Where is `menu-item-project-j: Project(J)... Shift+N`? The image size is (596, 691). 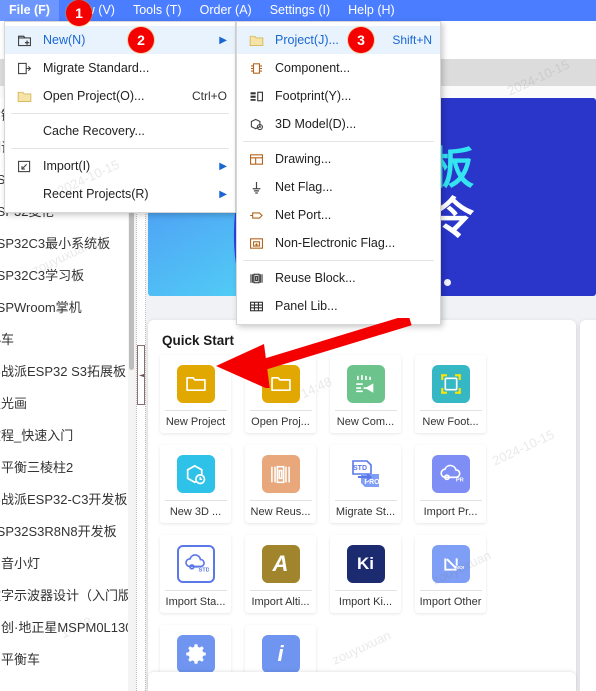
menu-item-project-j: Project(J)... Shift+N is located at coordinates (338, 40).